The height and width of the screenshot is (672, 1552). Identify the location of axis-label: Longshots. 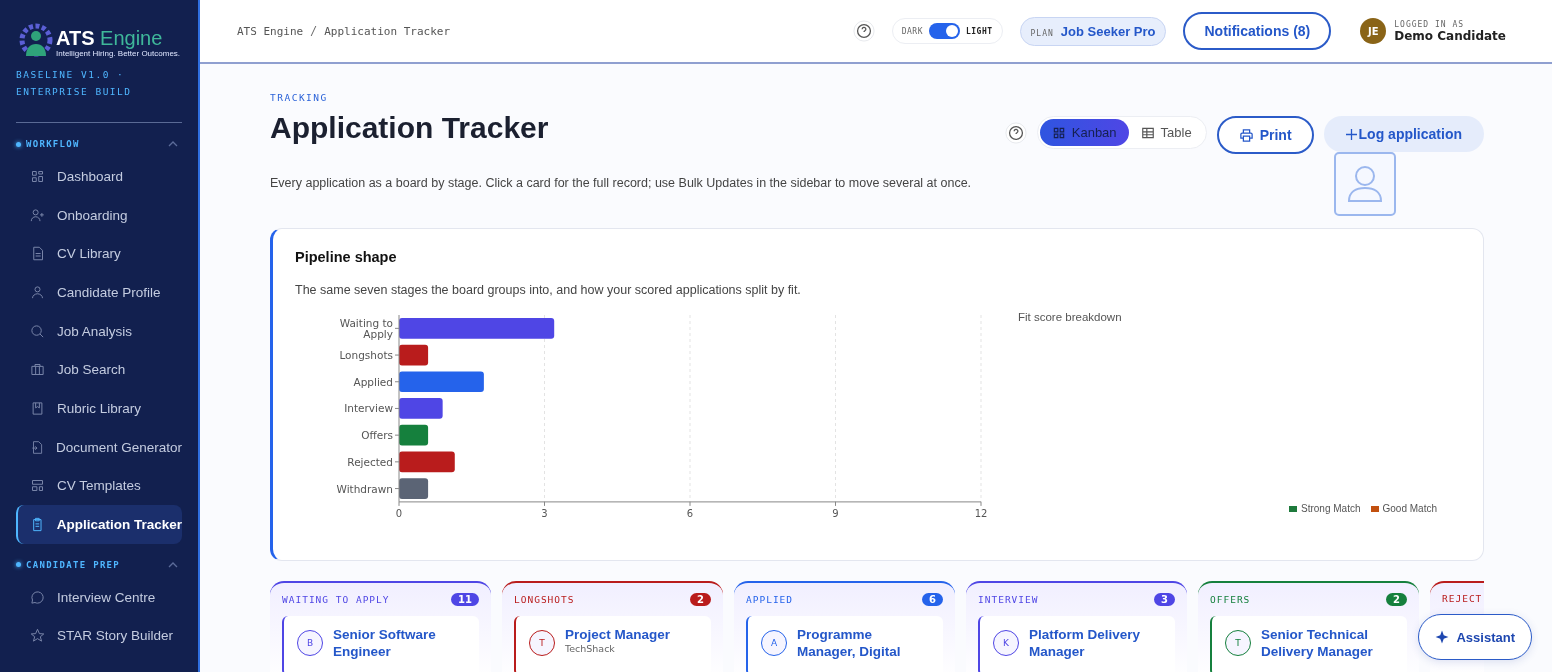
(366, 355).